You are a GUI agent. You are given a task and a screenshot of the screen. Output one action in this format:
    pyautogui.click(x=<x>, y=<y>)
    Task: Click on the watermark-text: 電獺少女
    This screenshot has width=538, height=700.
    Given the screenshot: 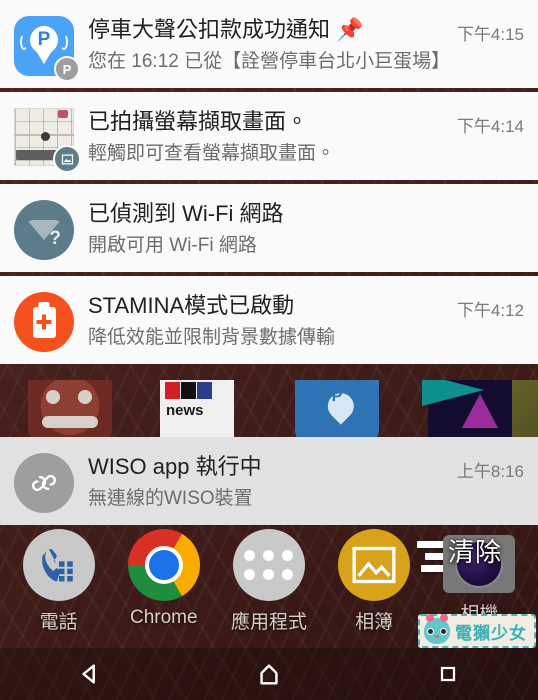 What is the action you would take?
    pyautogui.click(x=491, y=633)
    